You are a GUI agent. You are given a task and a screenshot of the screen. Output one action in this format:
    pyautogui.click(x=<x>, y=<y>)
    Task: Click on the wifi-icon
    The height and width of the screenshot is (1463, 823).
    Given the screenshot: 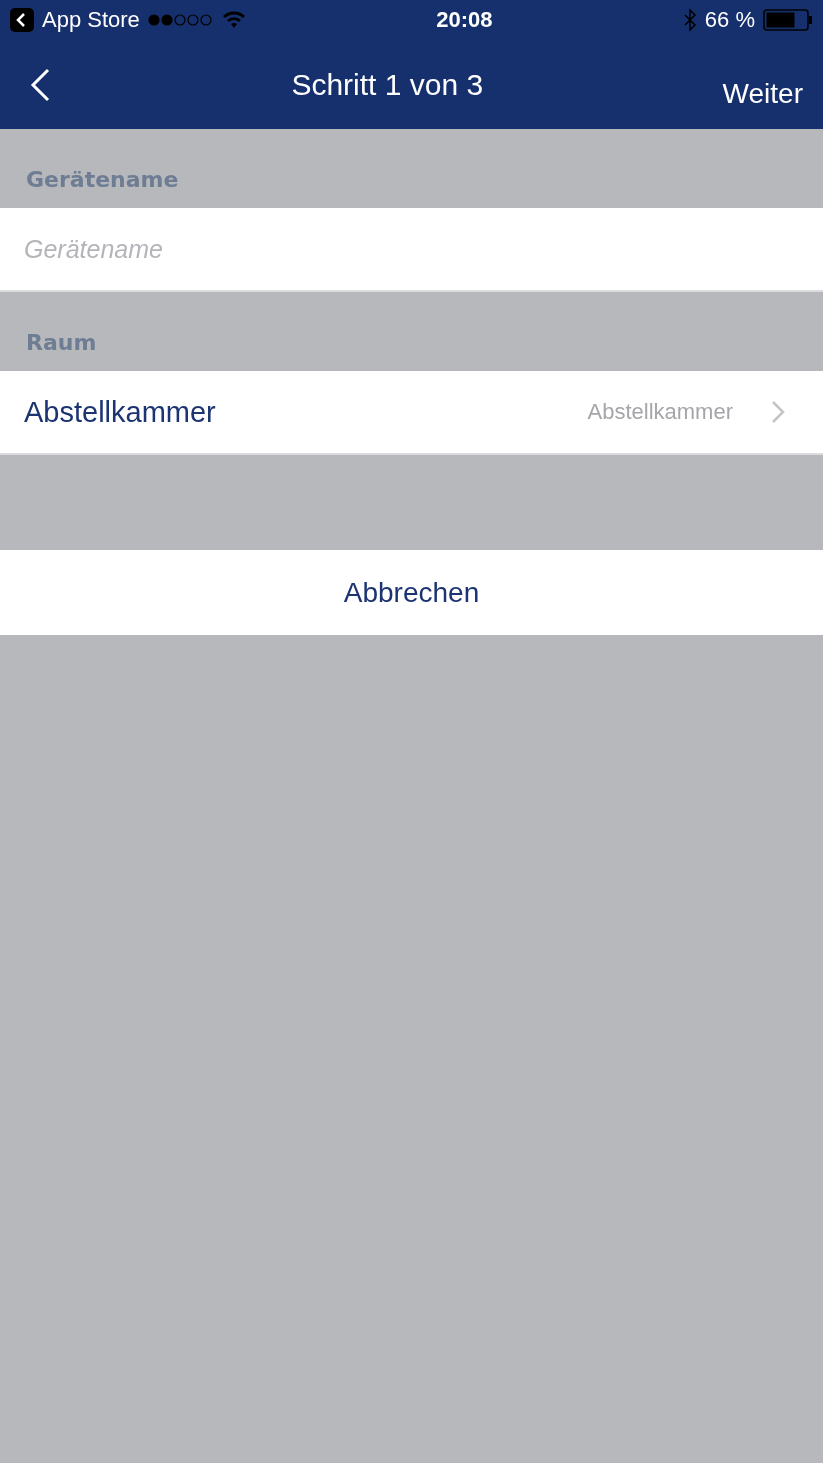 What is the action you would take?
    pyautogui.click(x=233, y=20)
    